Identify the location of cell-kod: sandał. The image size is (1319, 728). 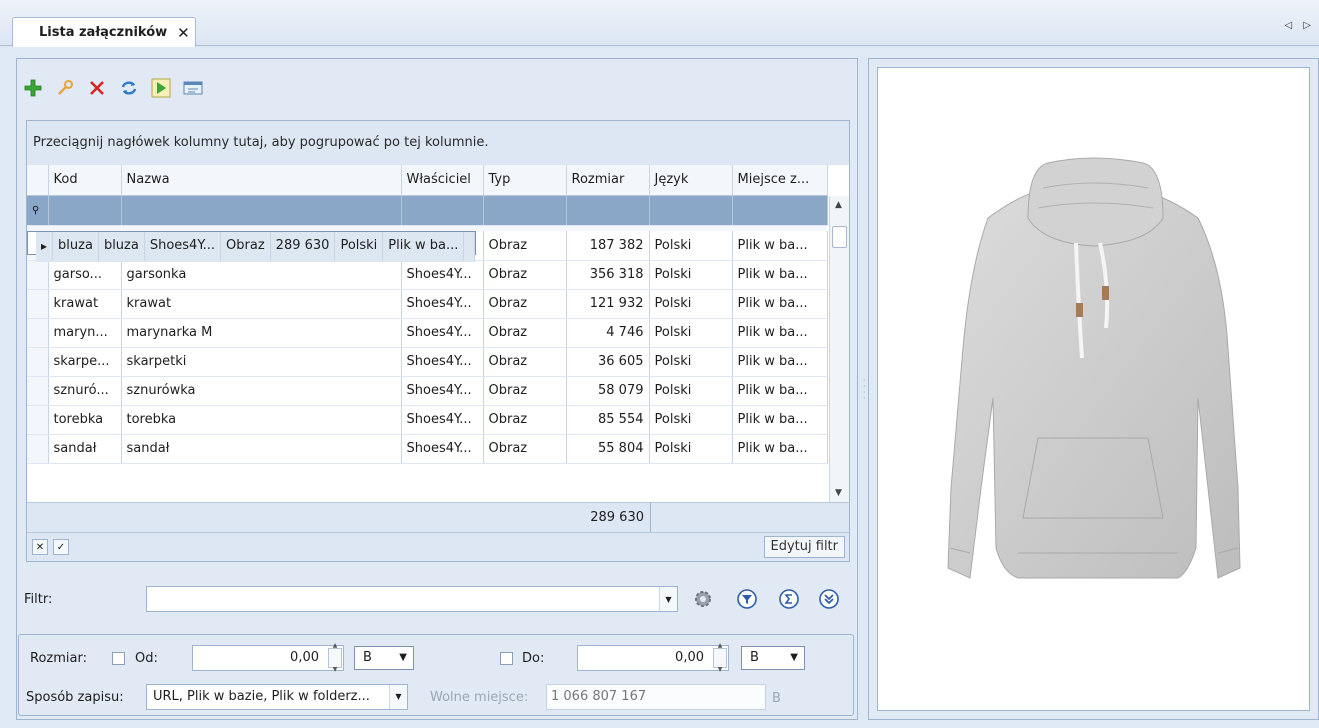
(85, 449).